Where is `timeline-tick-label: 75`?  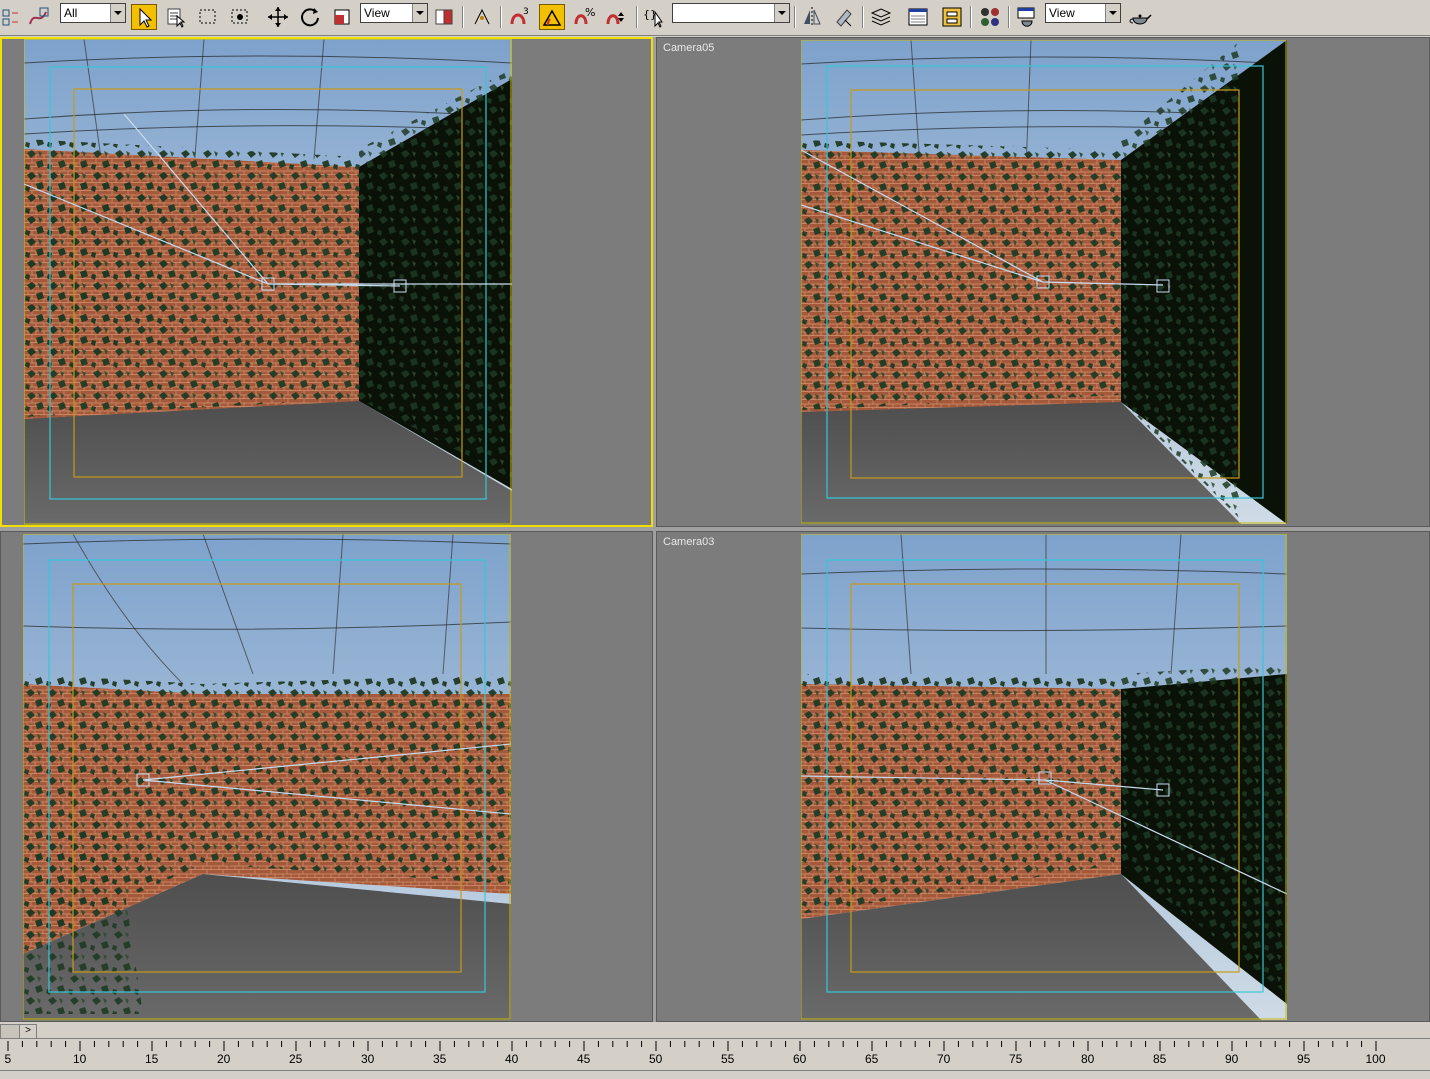
timeline-tick-label: 75 is located at coordinates (1016, 1059).